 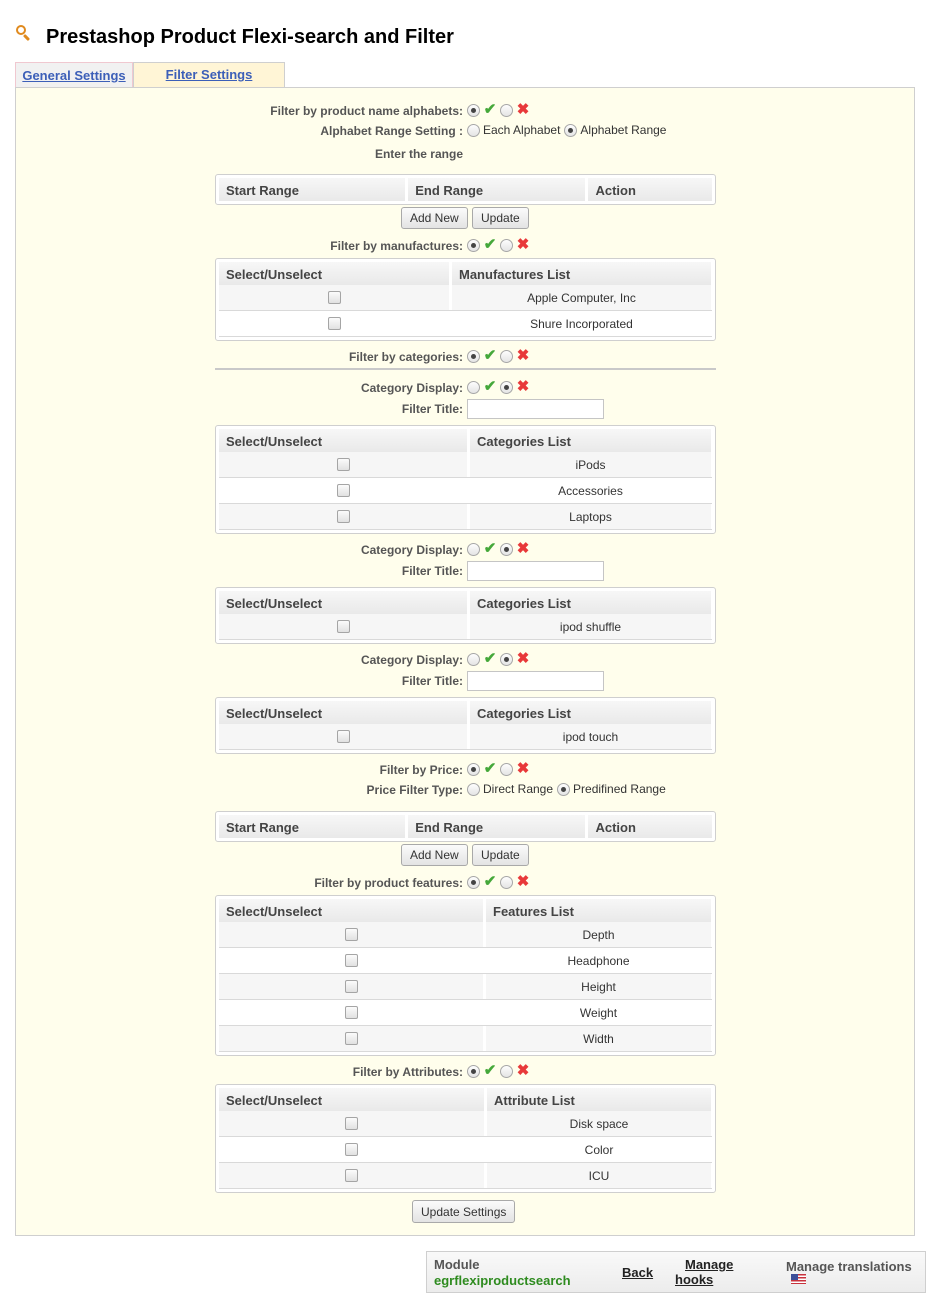 I want to click on table-row: Disk space, so click(x=465, y=1124).